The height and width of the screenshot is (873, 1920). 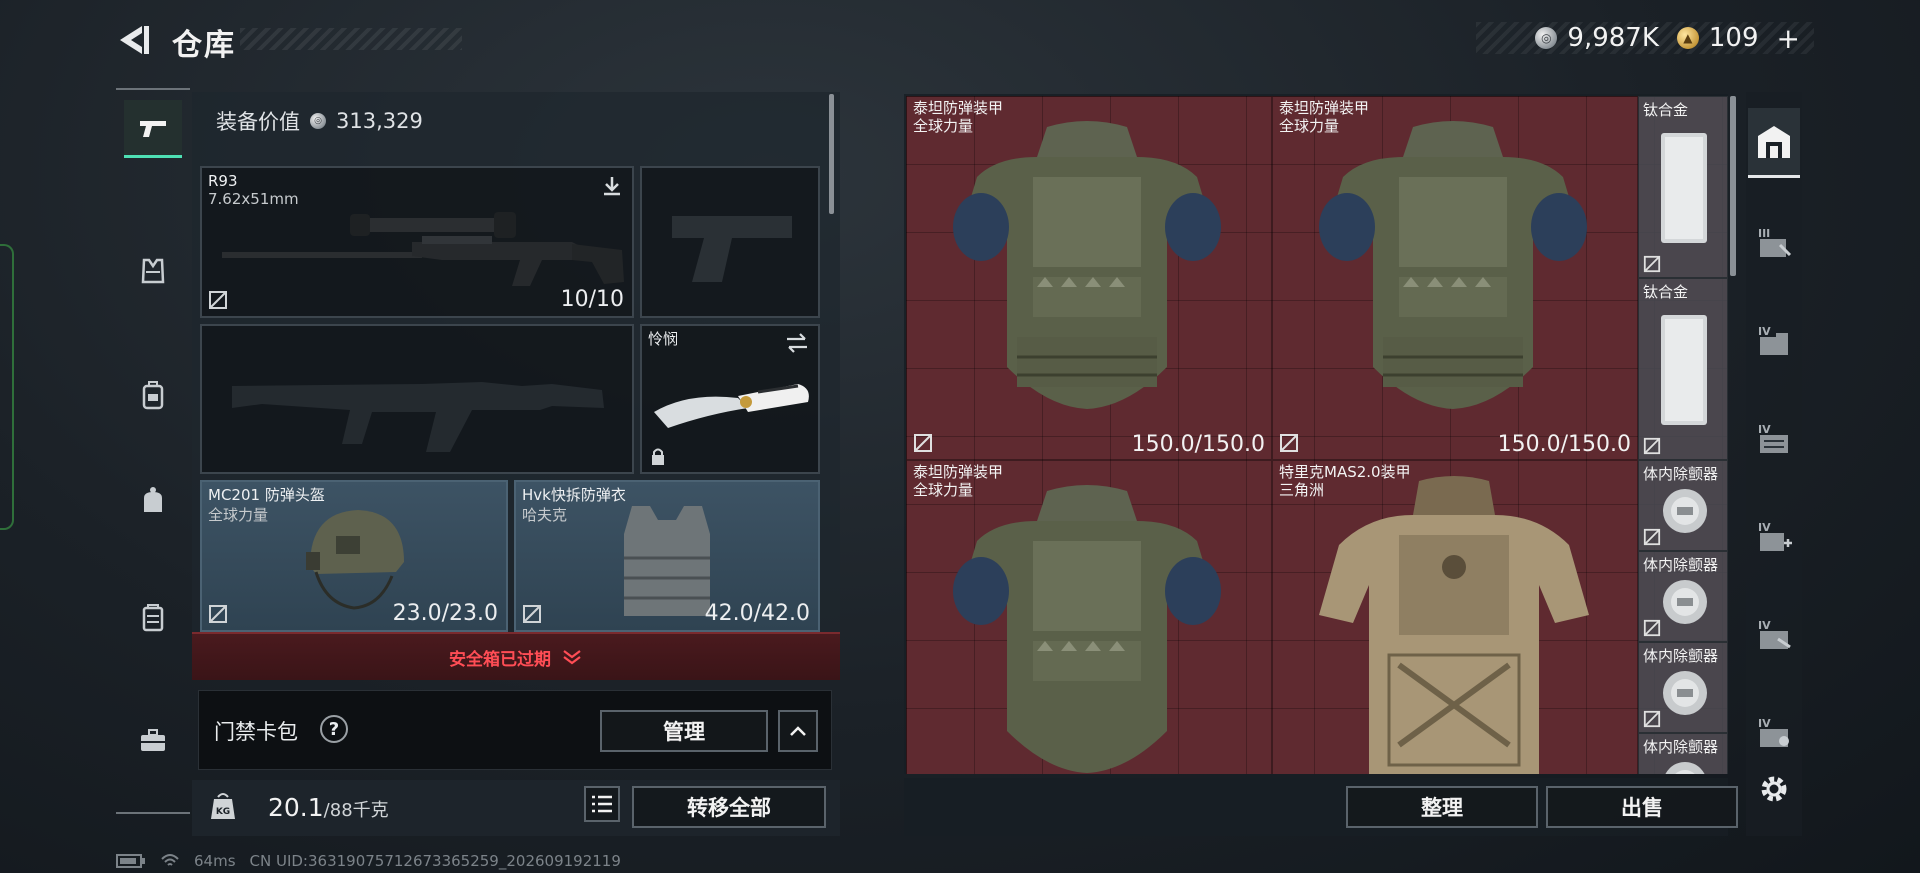 I want to click on equipment-value-label: 装备价值, so click(x=258, y=122).